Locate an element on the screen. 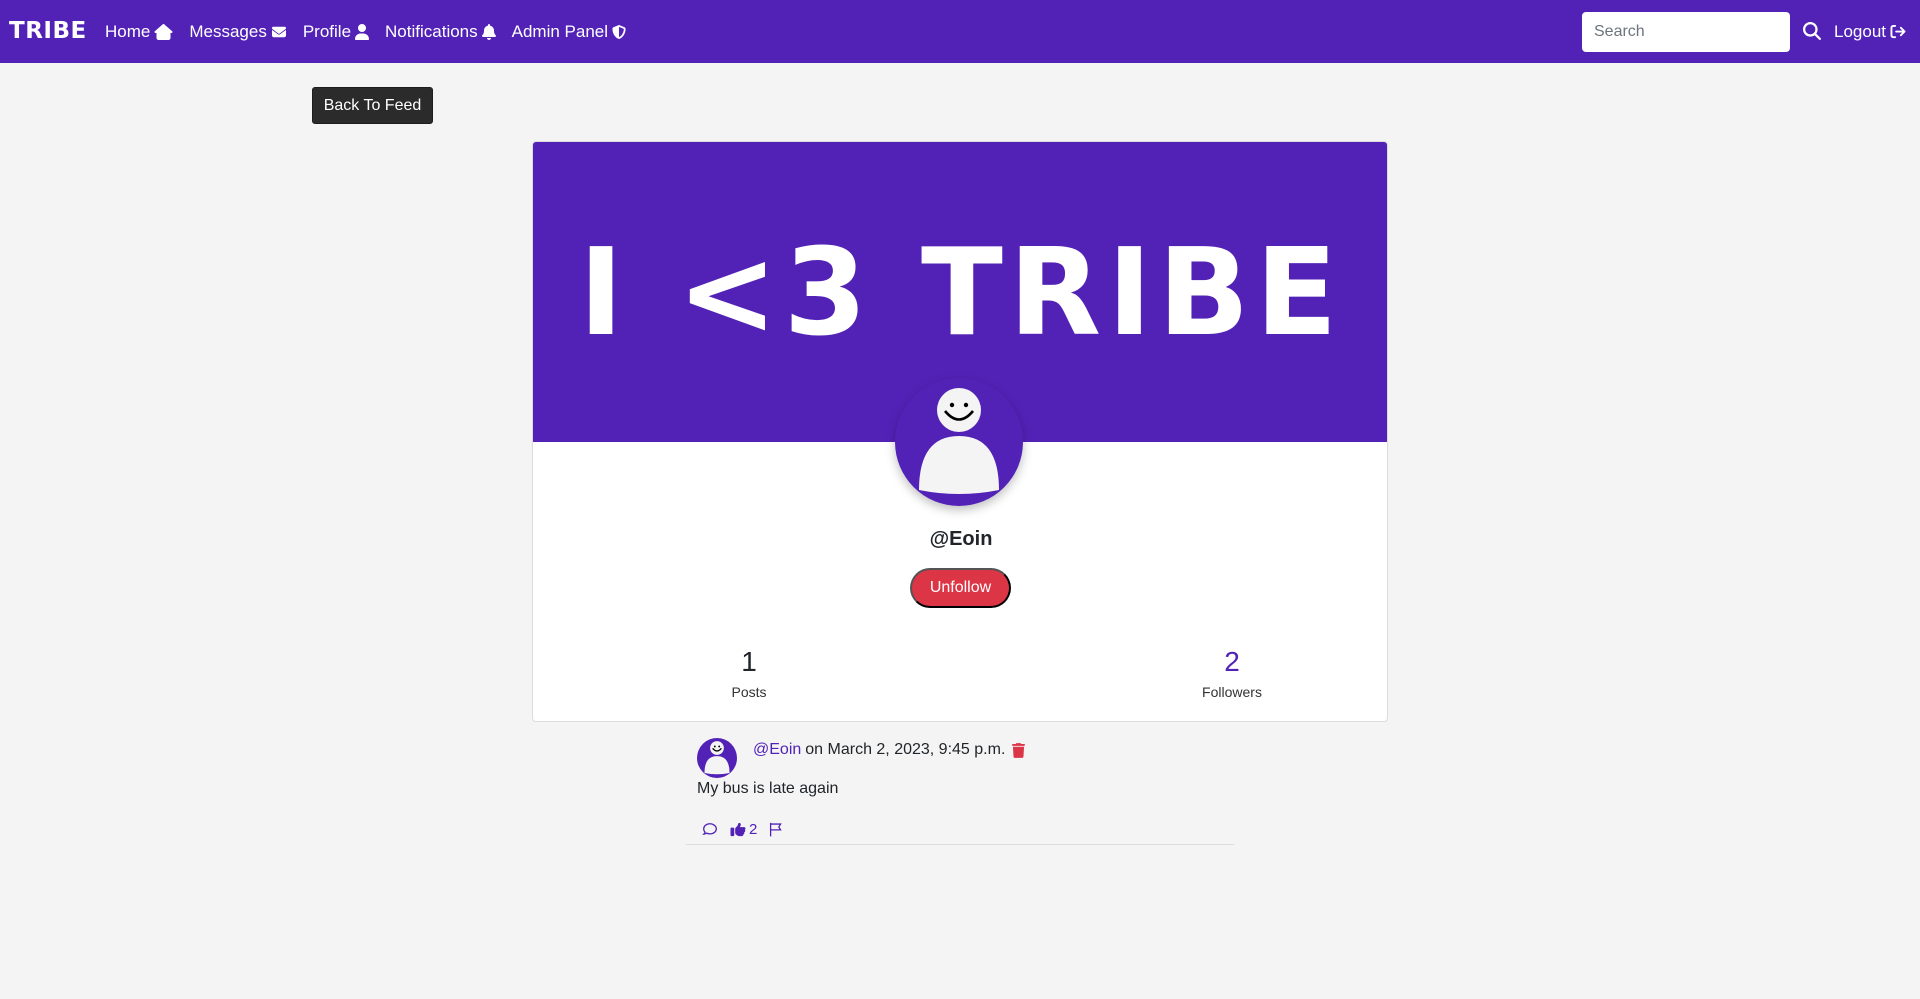 This screenshot has width=1920, height=999. nav-notifications-link: Notifications is located at coordinates (440, 32).